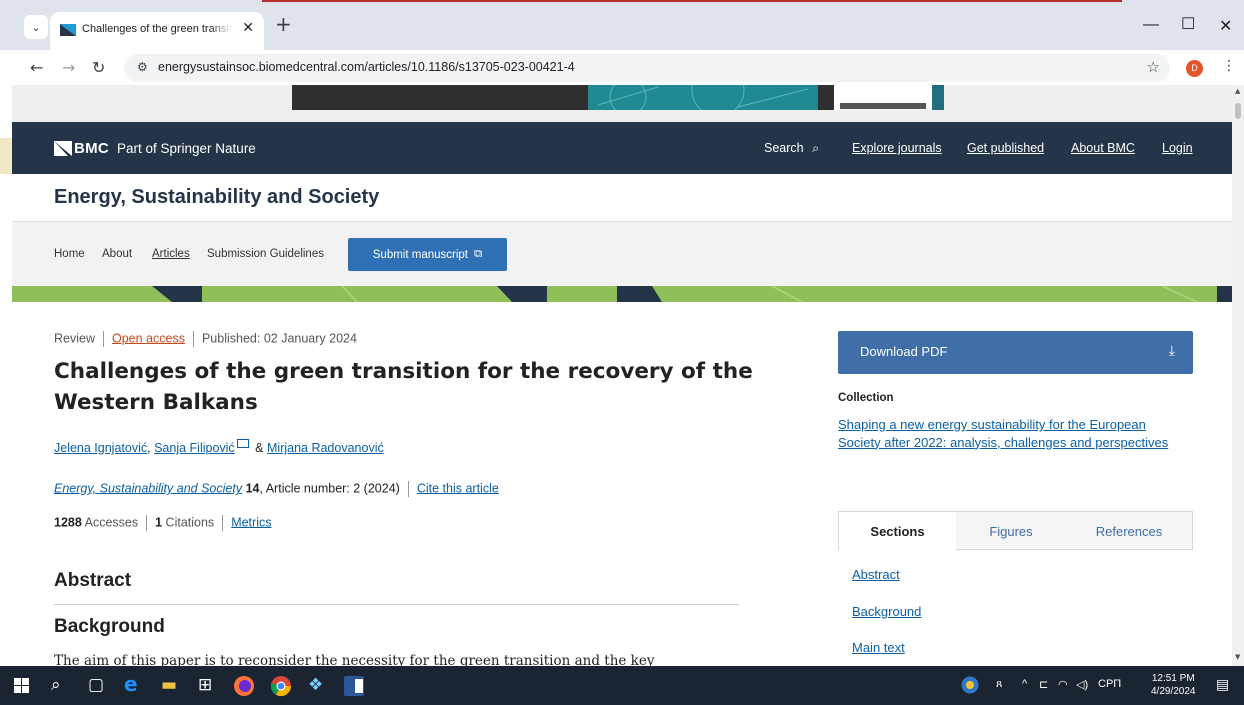 The height and width of the screenshot is (705, 1244). Describe the element at coordinates (92, 148) in the screenshot. I see `bmc-logo-text: BMC` at that location.